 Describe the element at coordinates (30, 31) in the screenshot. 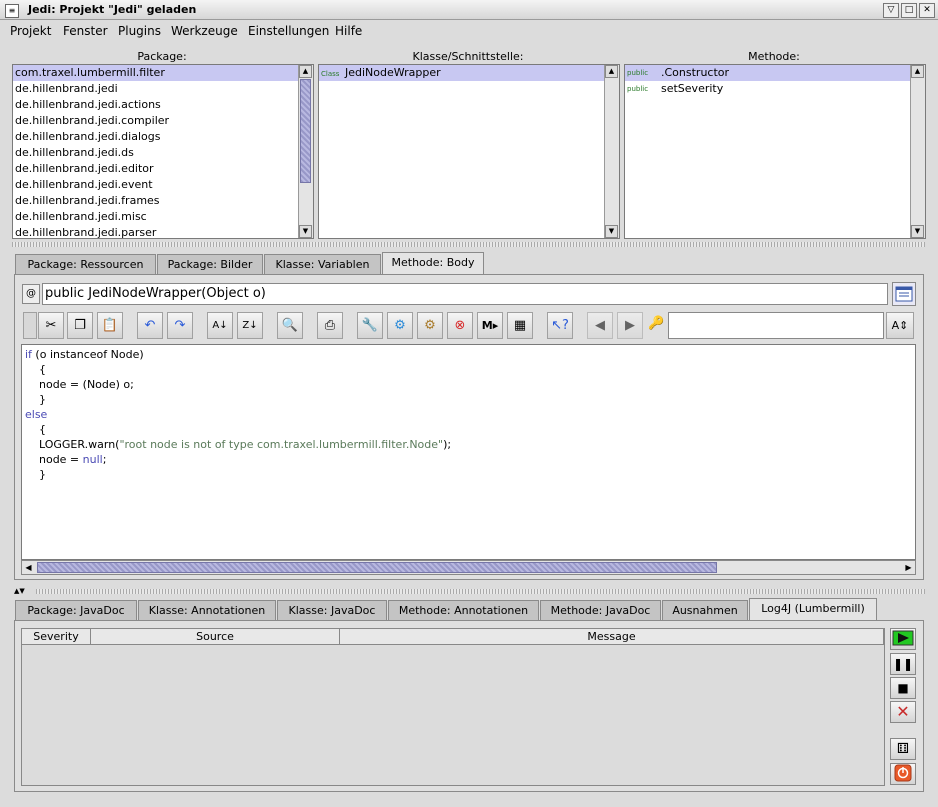

I see `menu-projekt: Projekt` at that location.